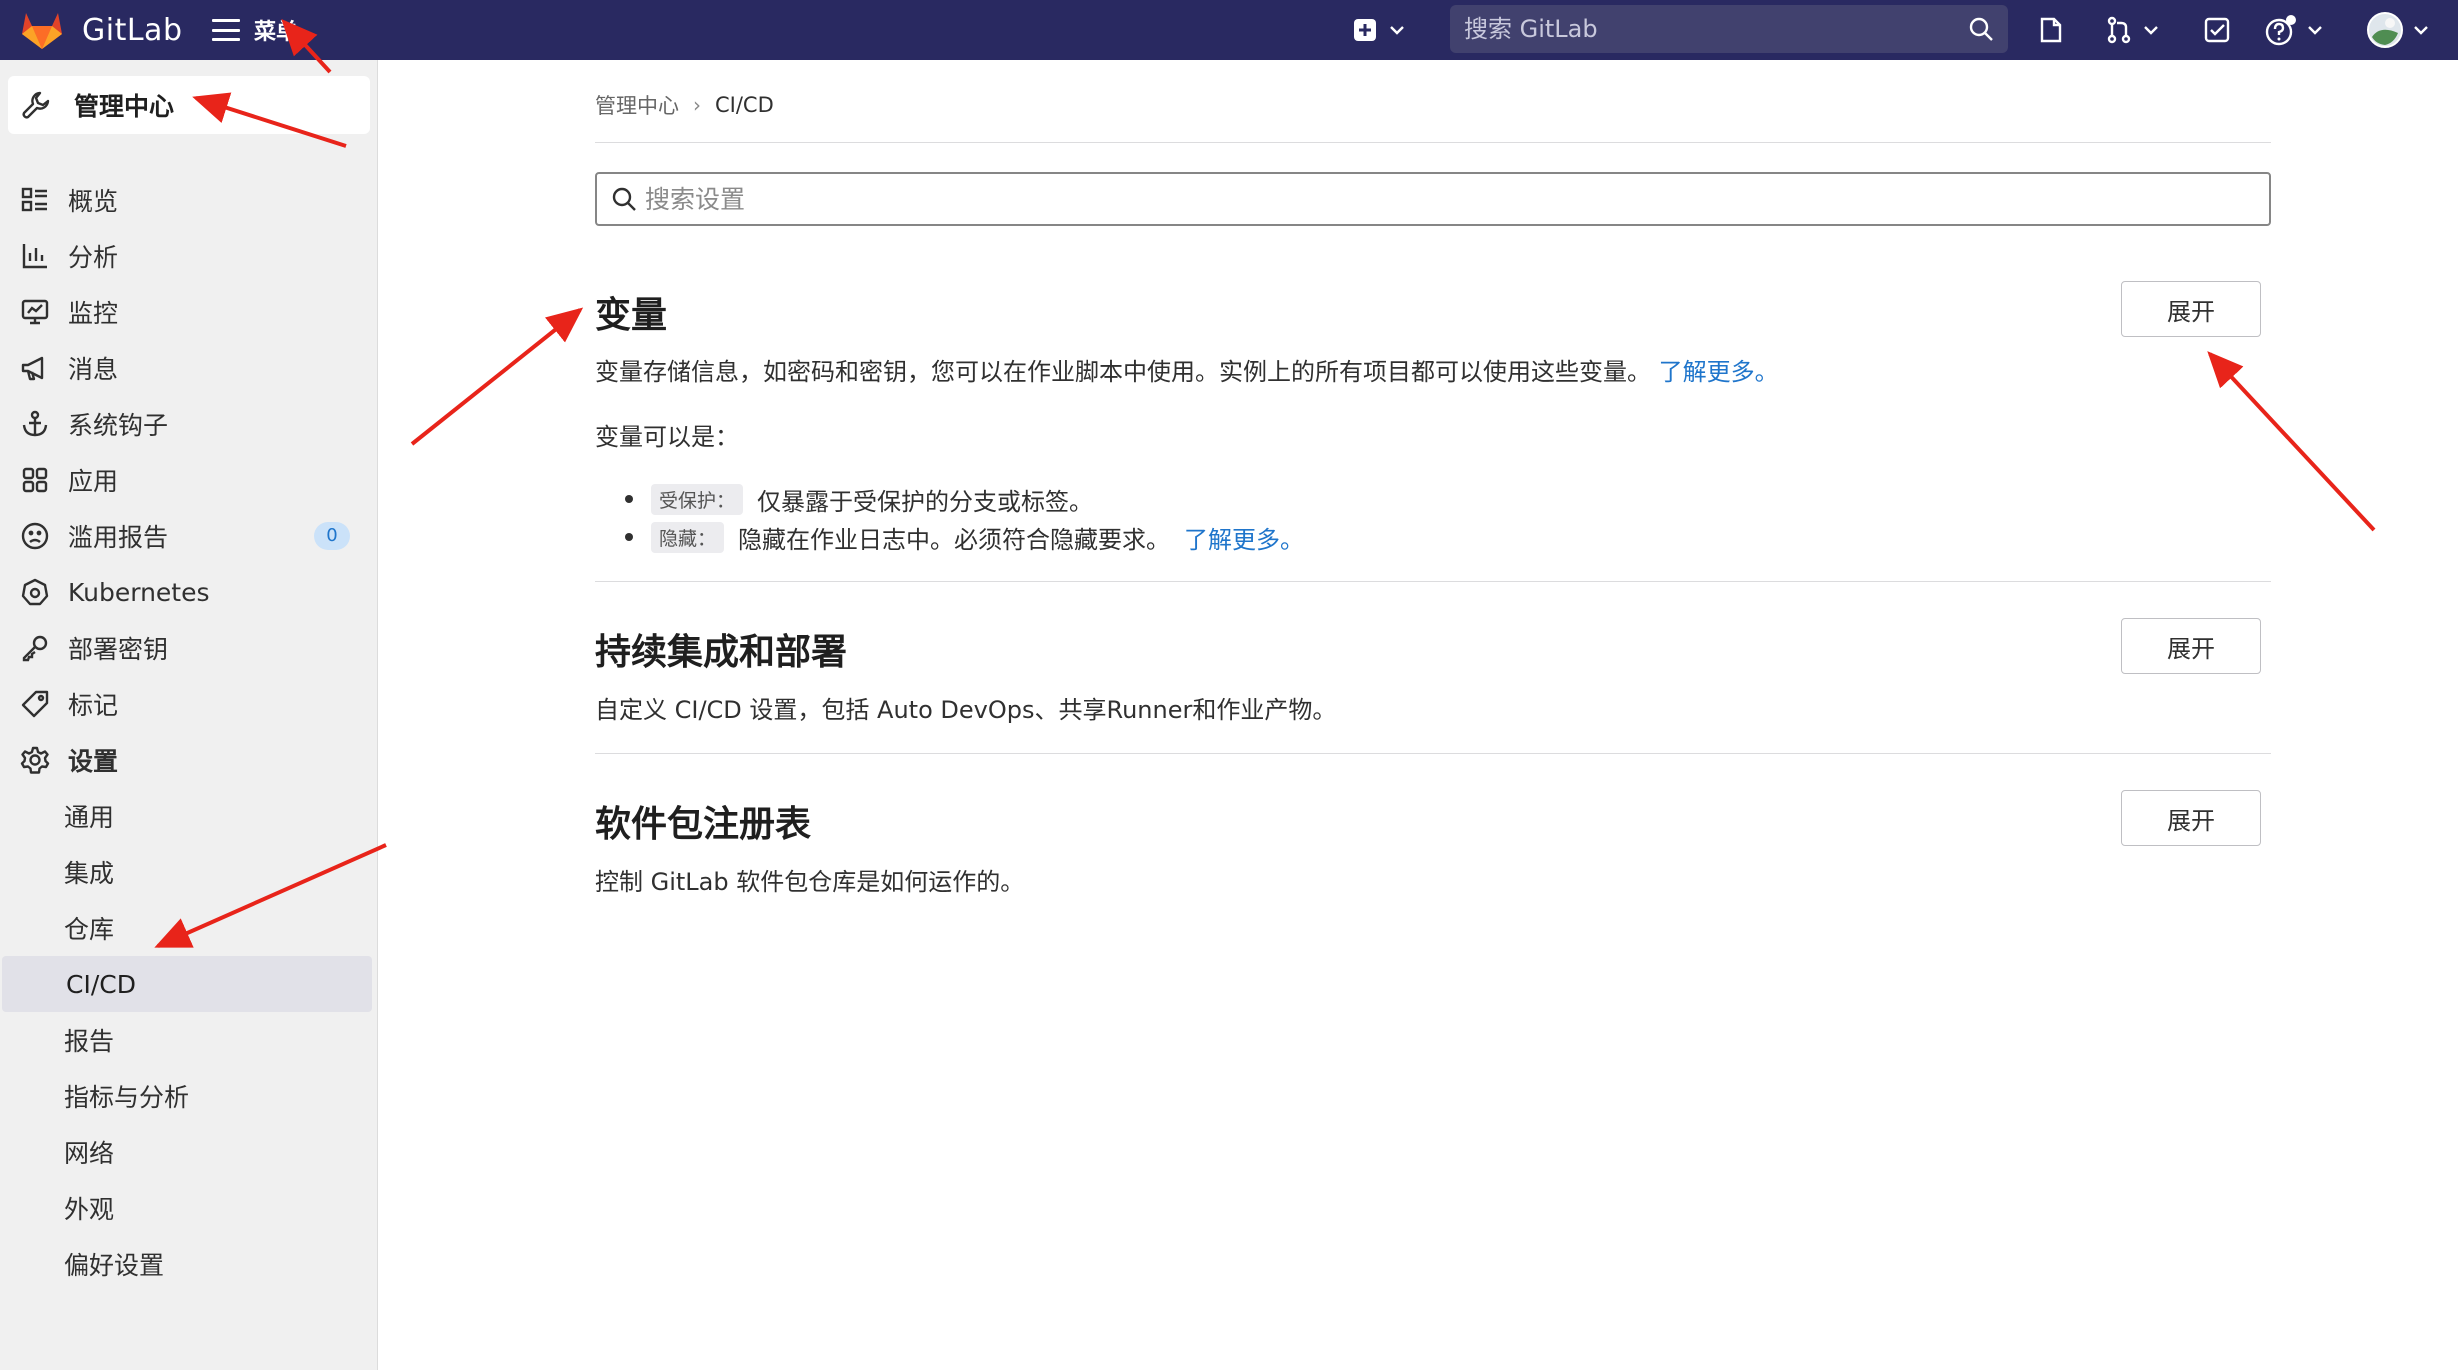  Describe the element at coordinates (189, 1152) in the screenshot. I see `settings-sub-network: 网络` at that location.